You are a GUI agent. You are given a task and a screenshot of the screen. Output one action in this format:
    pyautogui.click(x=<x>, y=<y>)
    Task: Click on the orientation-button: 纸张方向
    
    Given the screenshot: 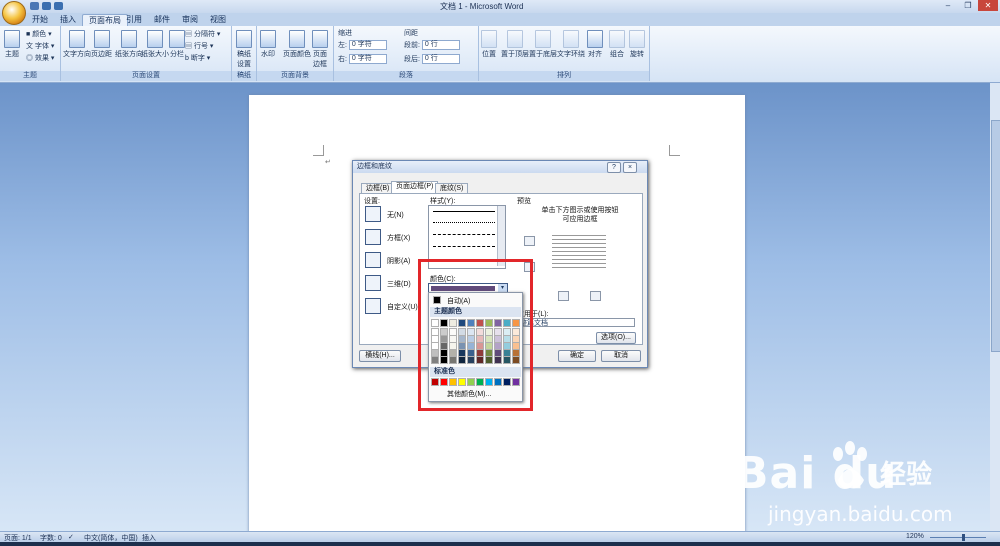 What is the action you would take?
    pyautogui.click(x=129, y=44)
    